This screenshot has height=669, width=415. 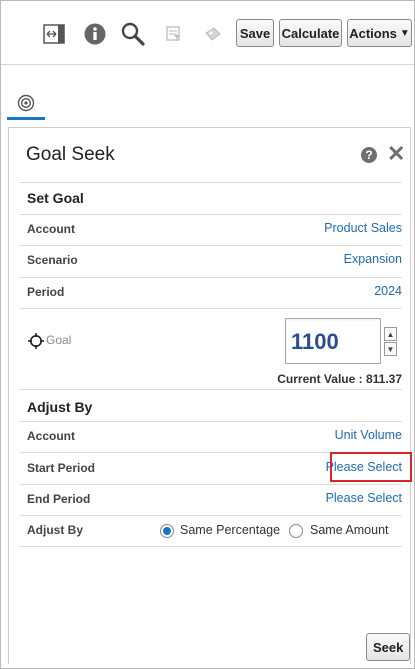 I want to click on toolbar: Save Calculate Actions ▼, so click(x=207, y=33).